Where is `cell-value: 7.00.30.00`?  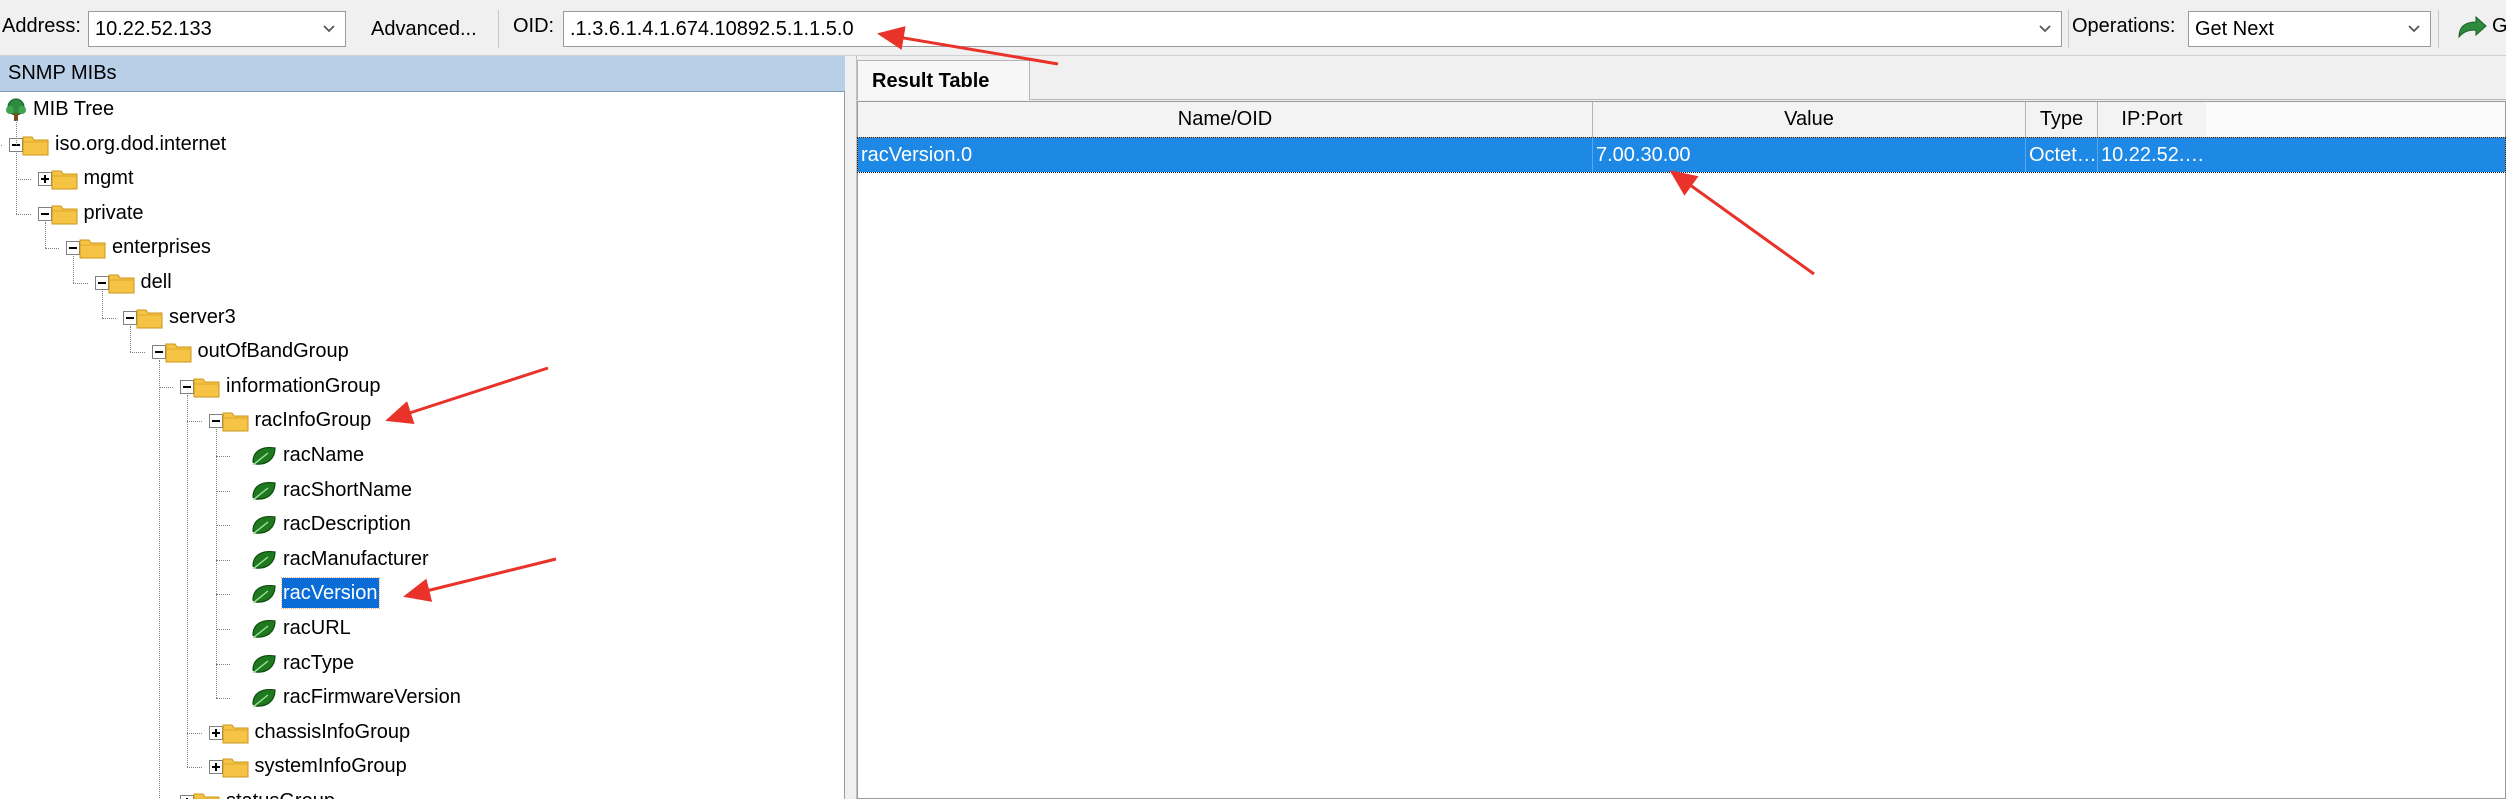
cell-value: 7.00.30.00 is located at coordinates (1809, 155).